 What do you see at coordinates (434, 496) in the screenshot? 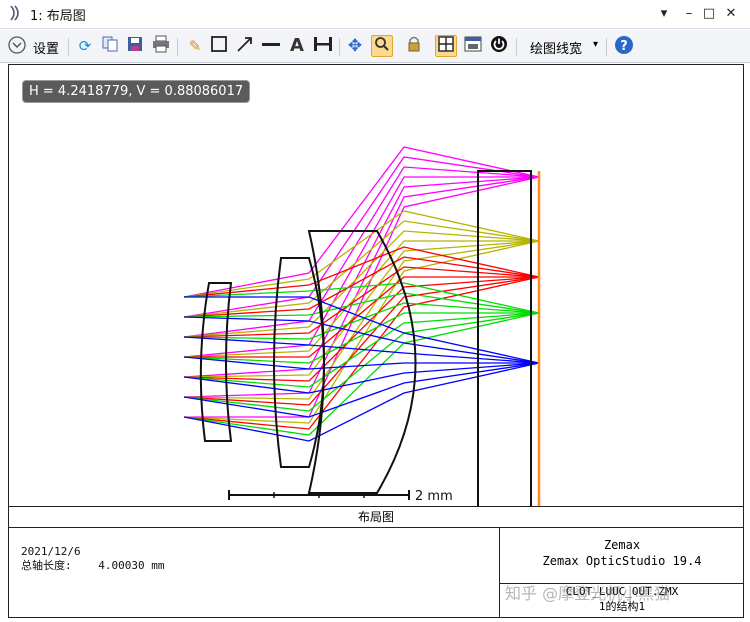
I see `scale-label: 2 mm` at bounding box center [434, 496].